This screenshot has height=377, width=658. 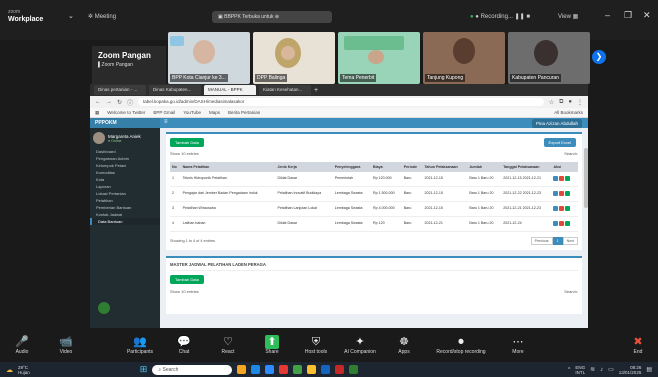 What do you see at coordinates (214, 112) in the screenshot?
I see `bookmark-item: Maps` at bounding box center [214, 112].